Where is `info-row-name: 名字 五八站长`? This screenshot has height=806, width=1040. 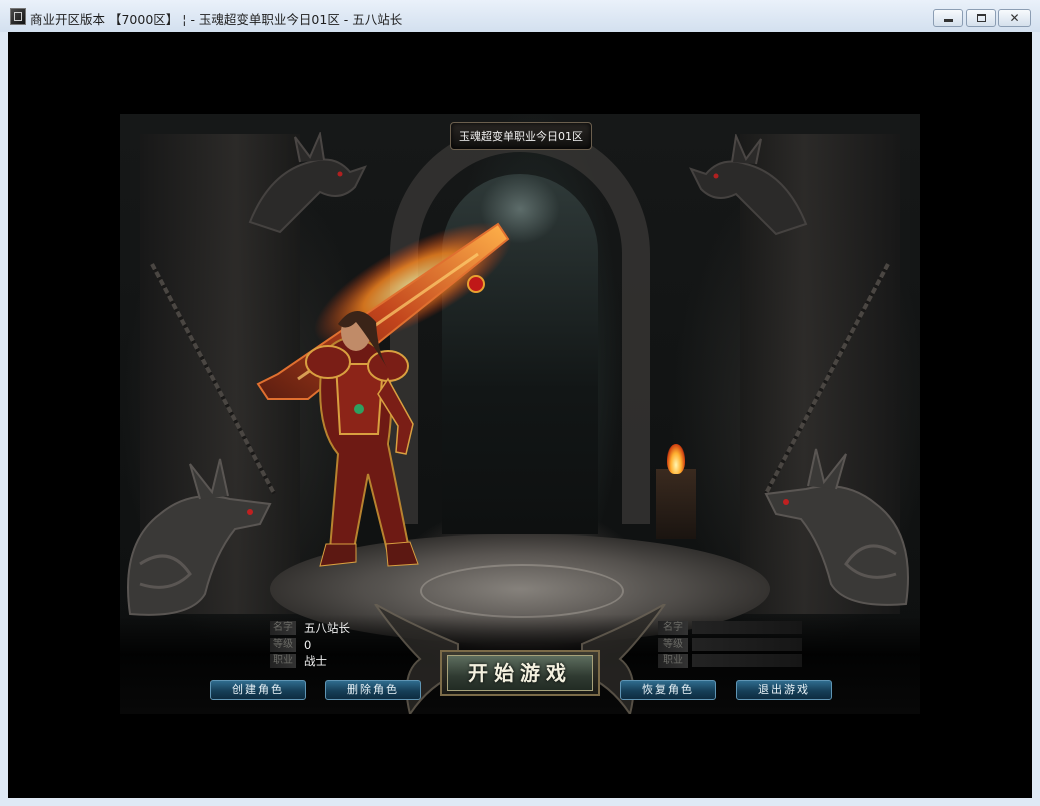
info-row-name: 名字 五八站长 is located at coordinates (345, 628).